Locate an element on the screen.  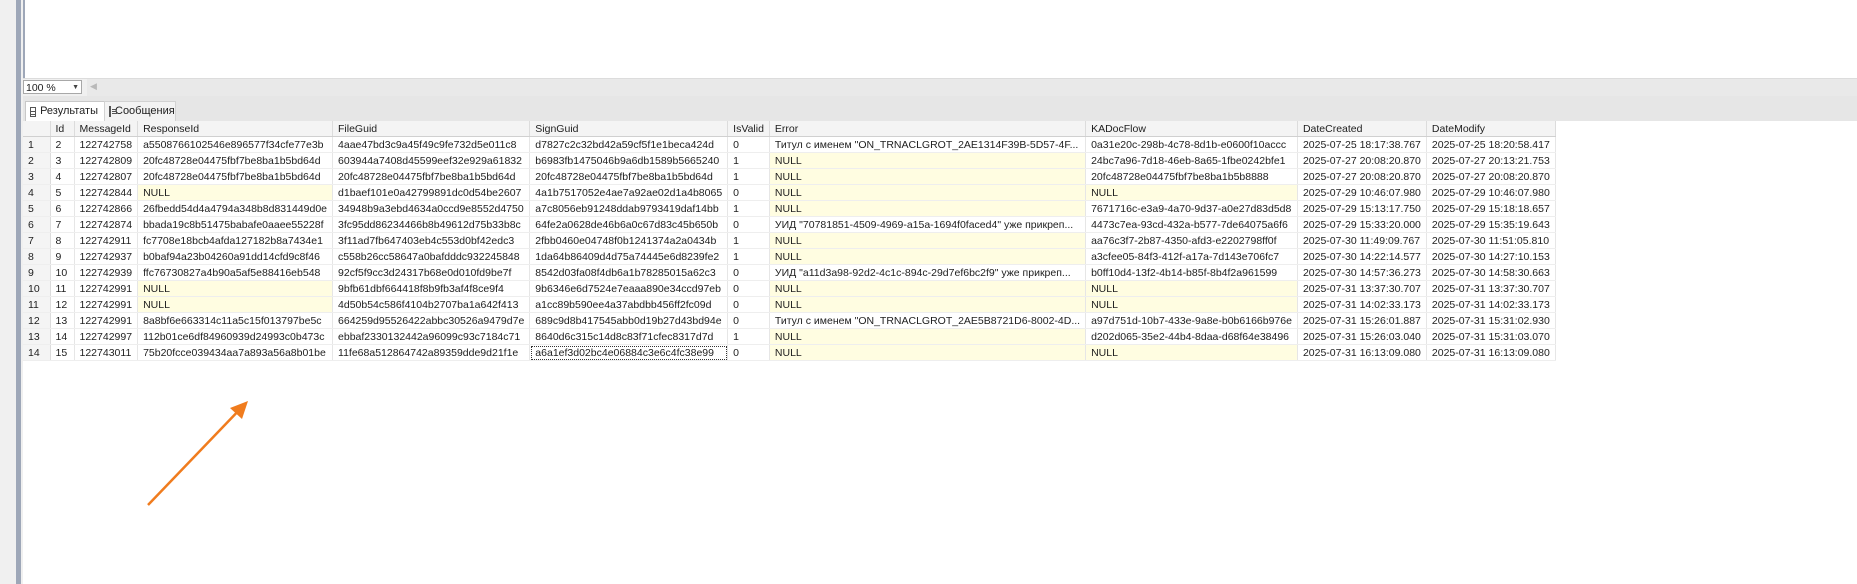
cell-responseid: bbada19c8b51475babafe0aaee55228f is located at coordinates (235, 224).